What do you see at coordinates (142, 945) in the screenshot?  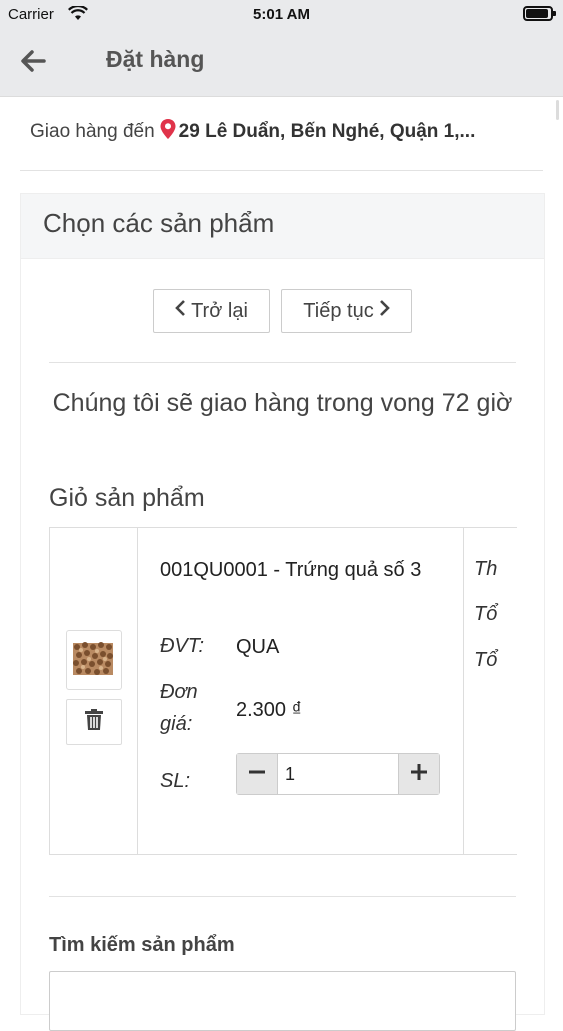 I see `search-label: Tìm kiếm sản phẩm` at bounding box center [142, 945].